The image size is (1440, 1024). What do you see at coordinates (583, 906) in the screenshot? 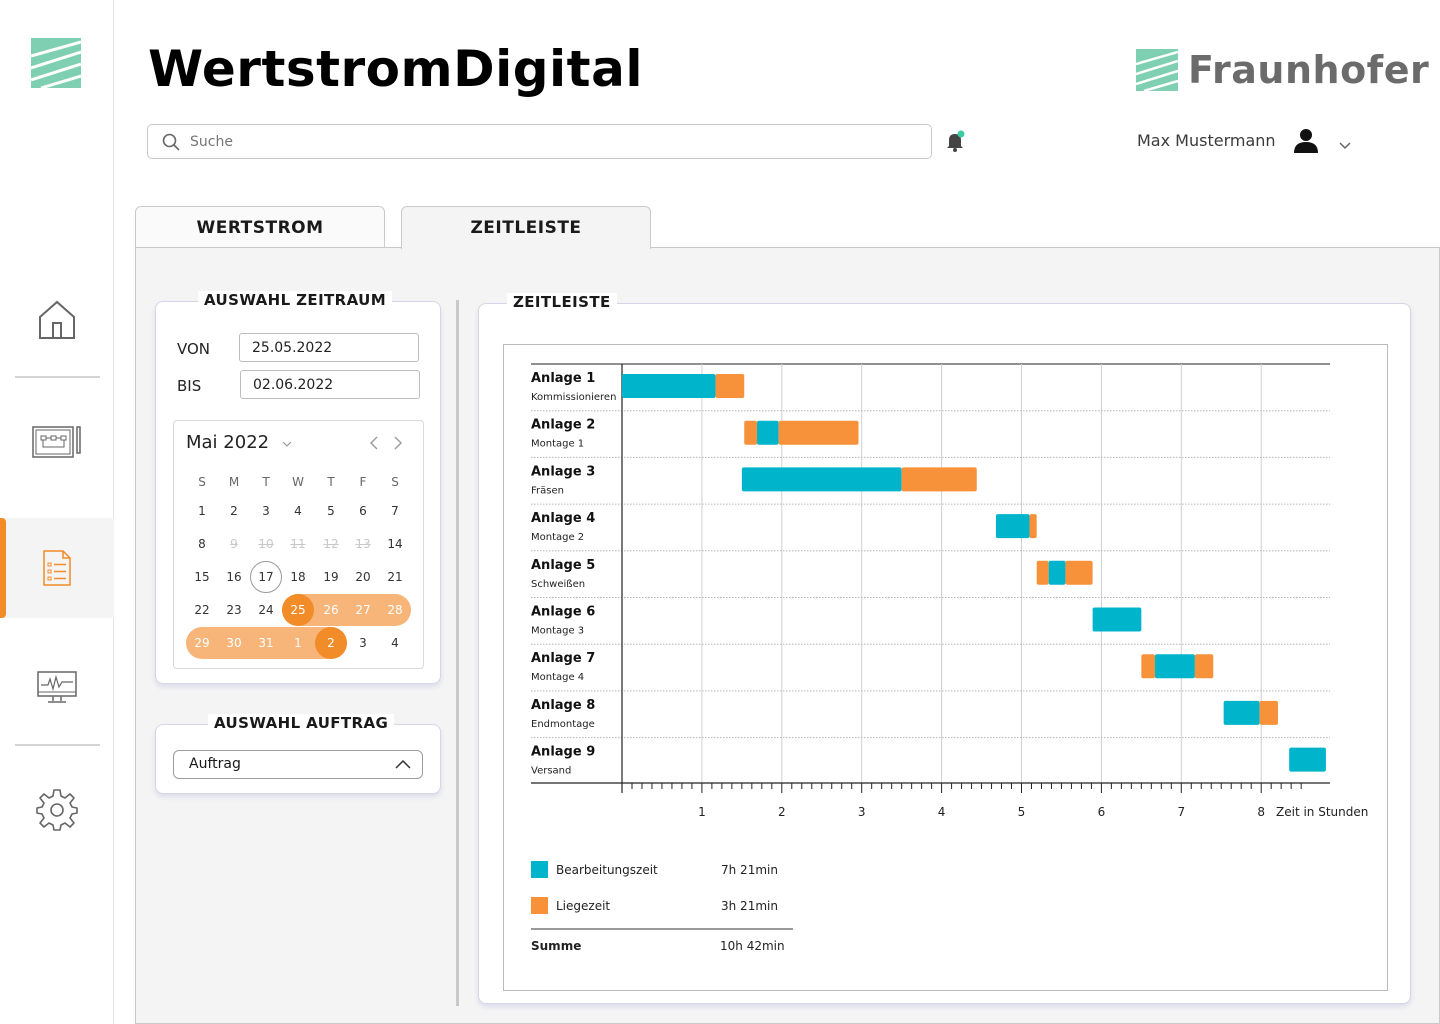
I see `legend-liege-label: Liegezeit` at bounding box center [583, 906].